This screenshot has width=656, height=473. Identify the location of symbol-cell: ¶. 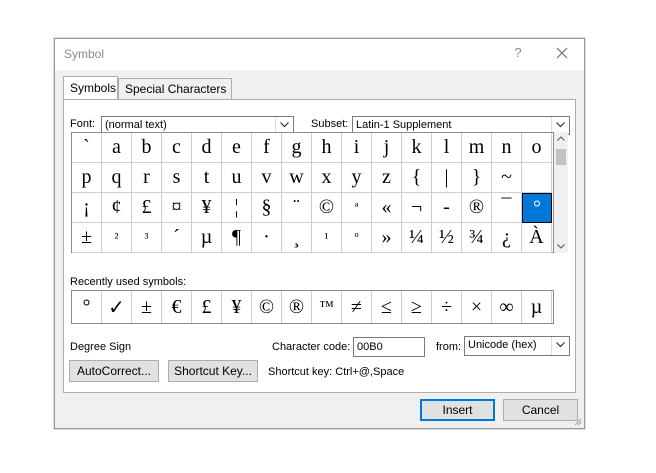
(237, 238).